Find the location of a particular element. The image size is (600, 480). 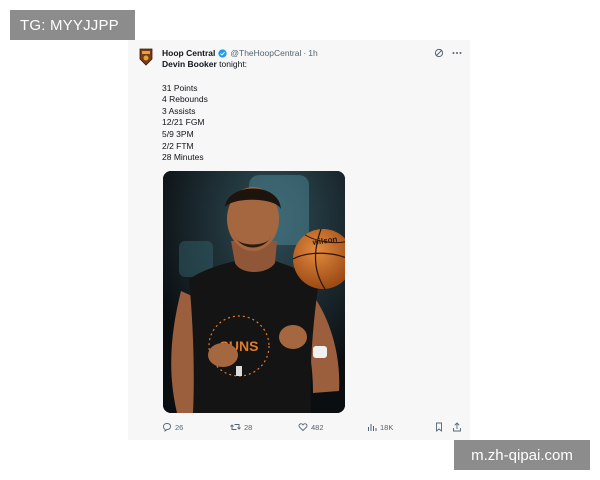

tweet-actions: 26 28 482 18K is located at coordinates (313, 427).